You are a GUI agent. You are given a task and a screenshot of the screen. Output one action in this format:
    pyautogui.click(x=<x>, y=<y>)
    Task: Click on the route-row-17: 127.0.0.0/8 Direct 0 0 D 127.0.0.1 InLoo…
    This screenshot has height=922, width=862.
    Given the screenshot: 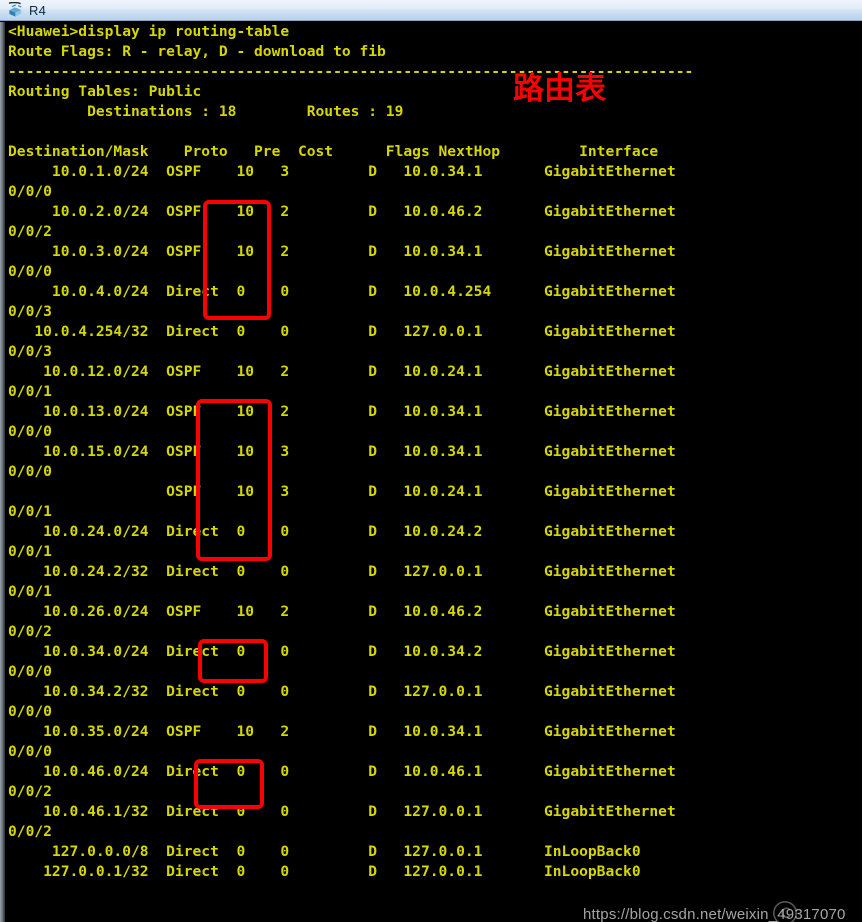 What is the action you would take?
    pyautogui.click(x=324, y=851)
    